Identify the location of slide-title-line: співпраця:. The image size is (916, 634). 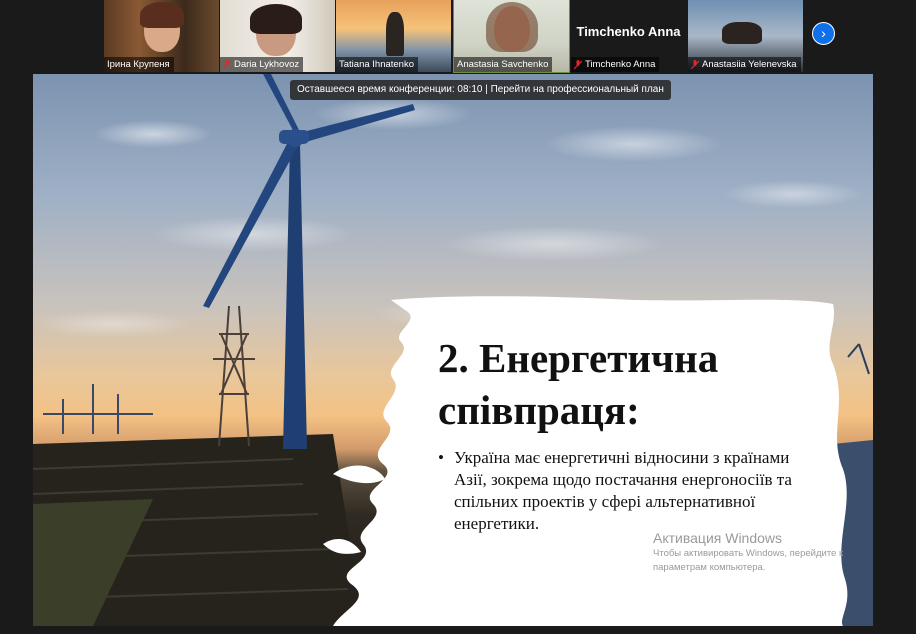
(539, 410).